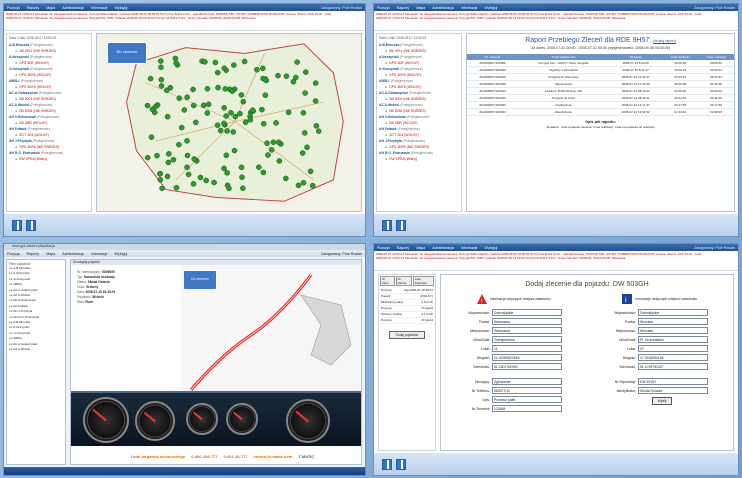 The height and width of the screenshot is (478, 742). What do you see at coordinates (673, 312) in the screenshot?
I see `form-field: Dolnośląskie` at bounding box center [673, 312].